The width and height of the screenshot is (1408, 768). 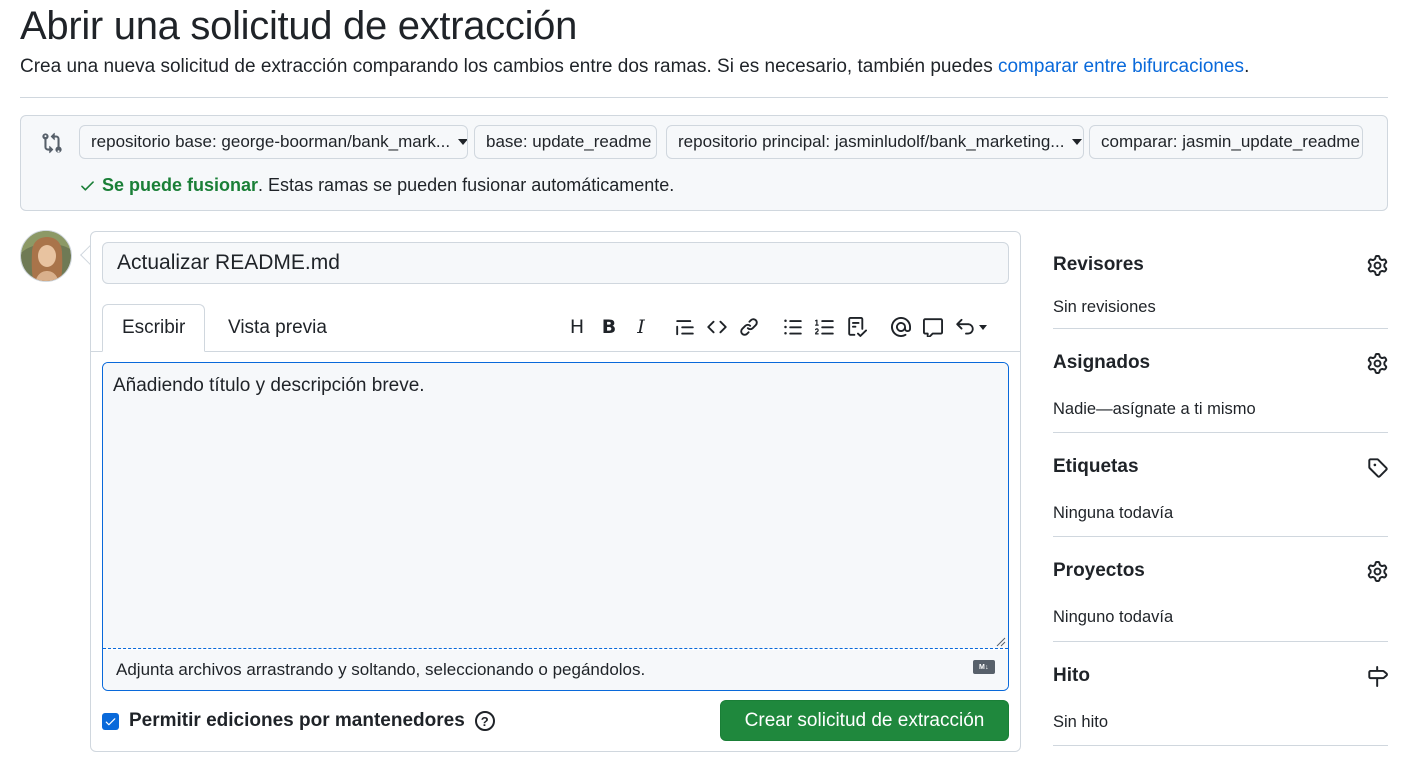 What do you see at coordinates (857, 327) in the screenshot?
I see `task-list-icon` at bounding box center [857, 327].